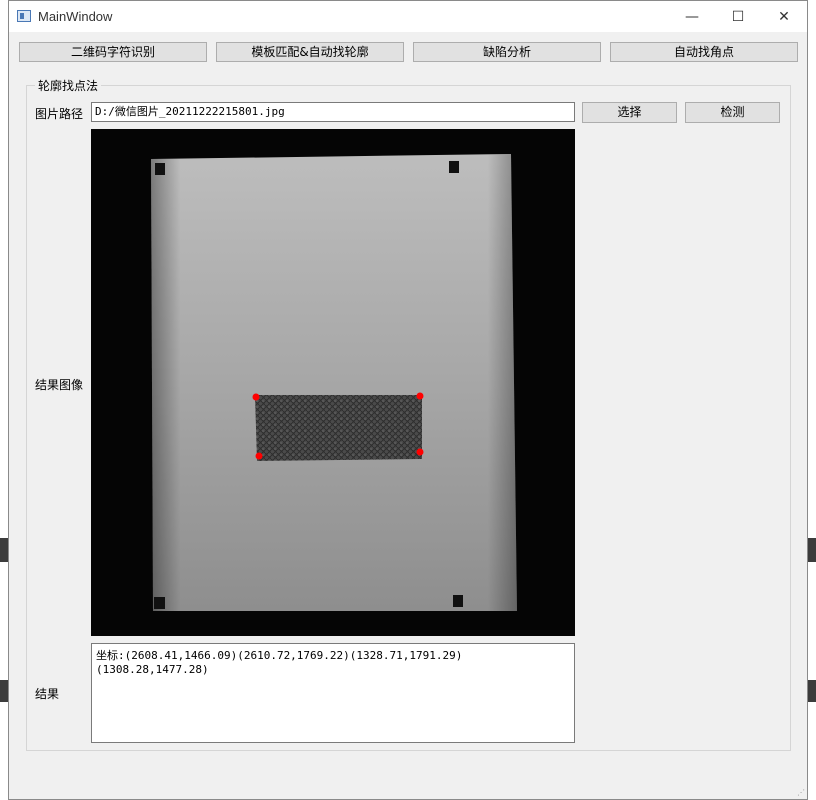  What do you see at coordinates (113, 52) in the screenshot?
I see `qr-ocr-button: 二维码字符识别` at bounding box center [113, 52].